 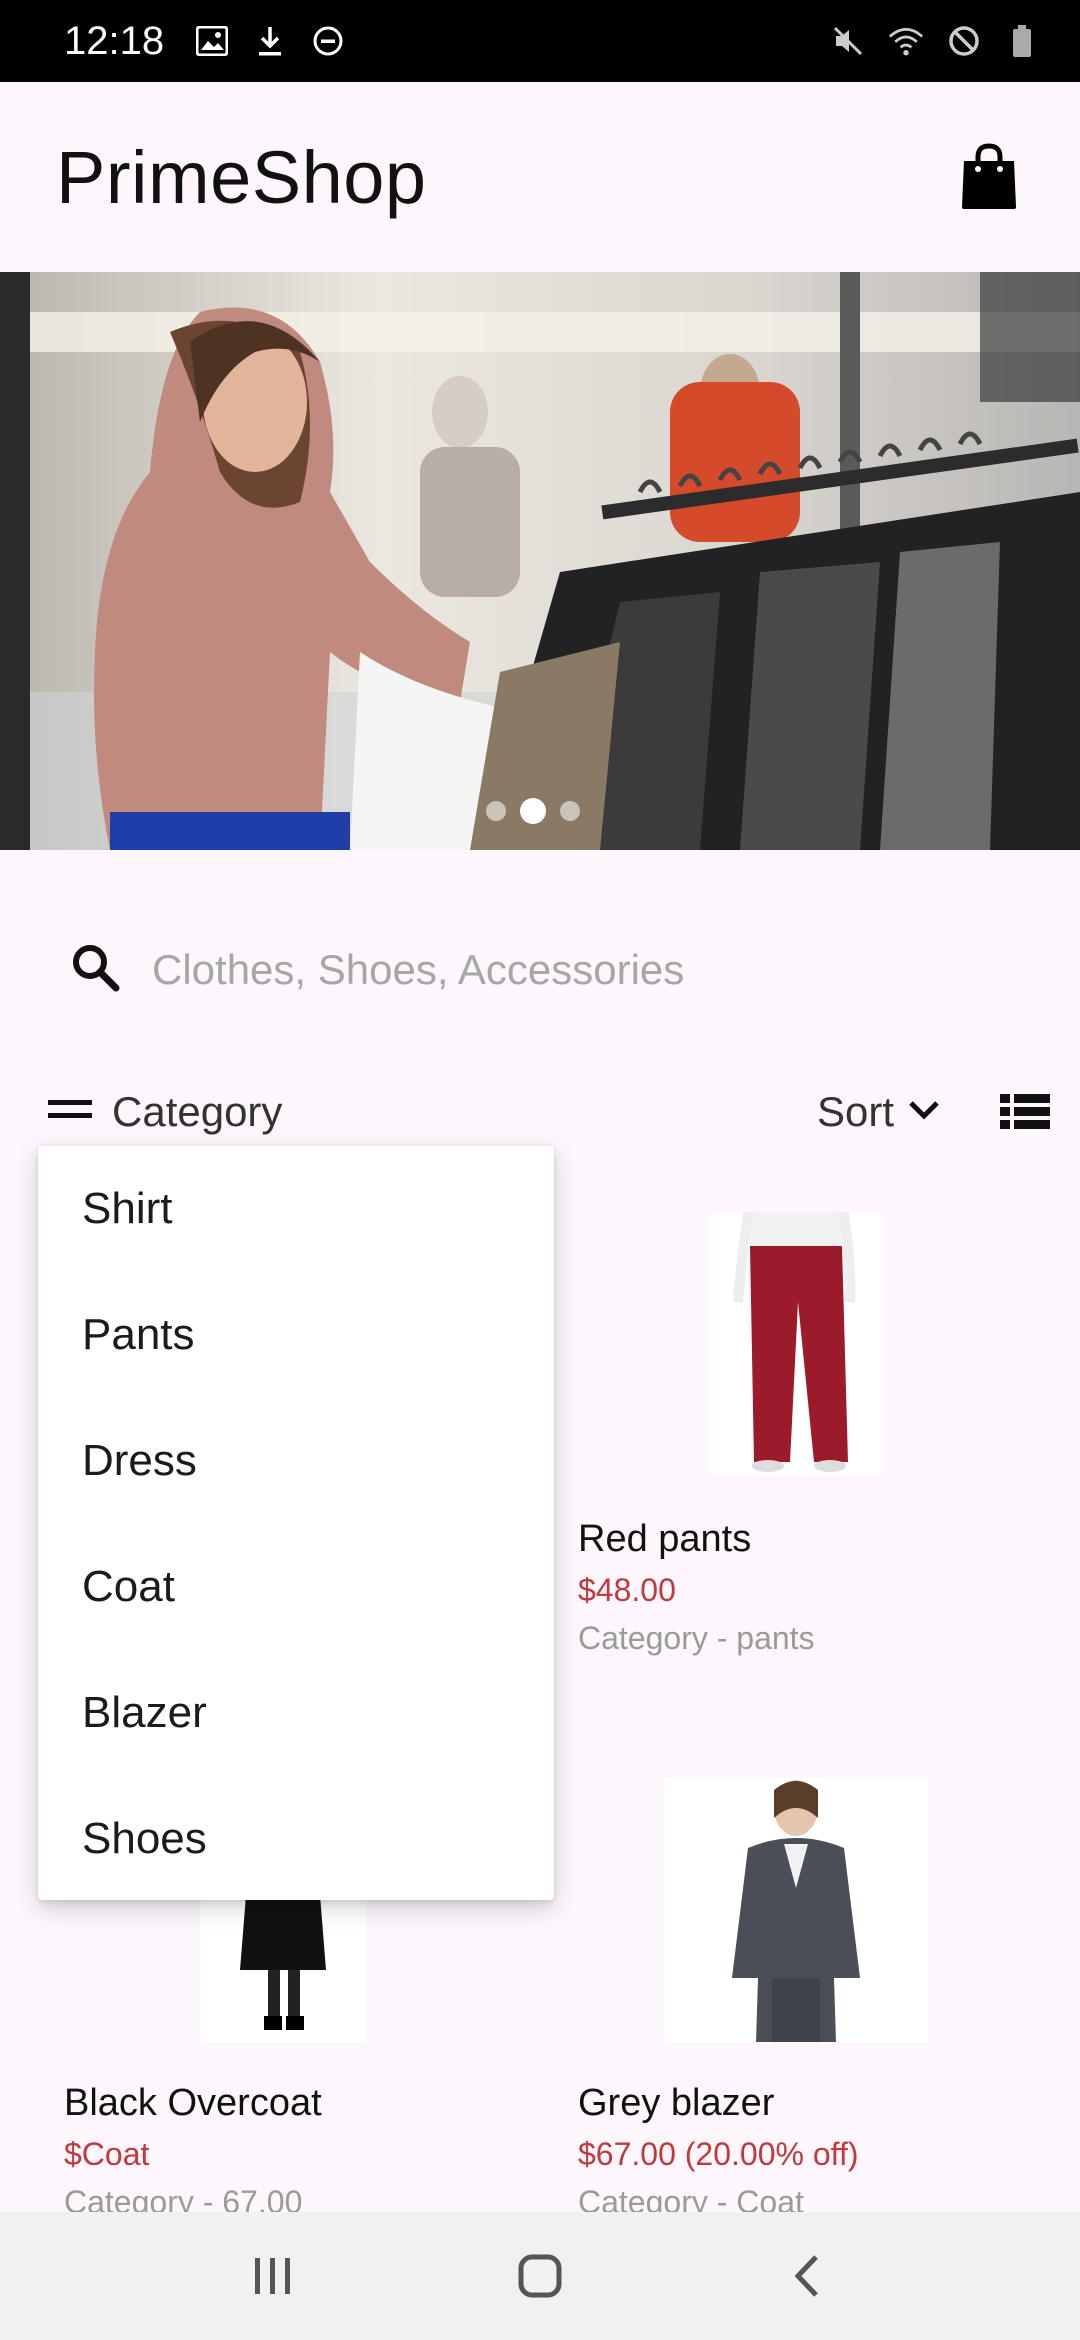 What do you see at coordinates (696, 1638) in the screenshot?
I see `product-category: Category - pants` at bounding box center [696, 1638].